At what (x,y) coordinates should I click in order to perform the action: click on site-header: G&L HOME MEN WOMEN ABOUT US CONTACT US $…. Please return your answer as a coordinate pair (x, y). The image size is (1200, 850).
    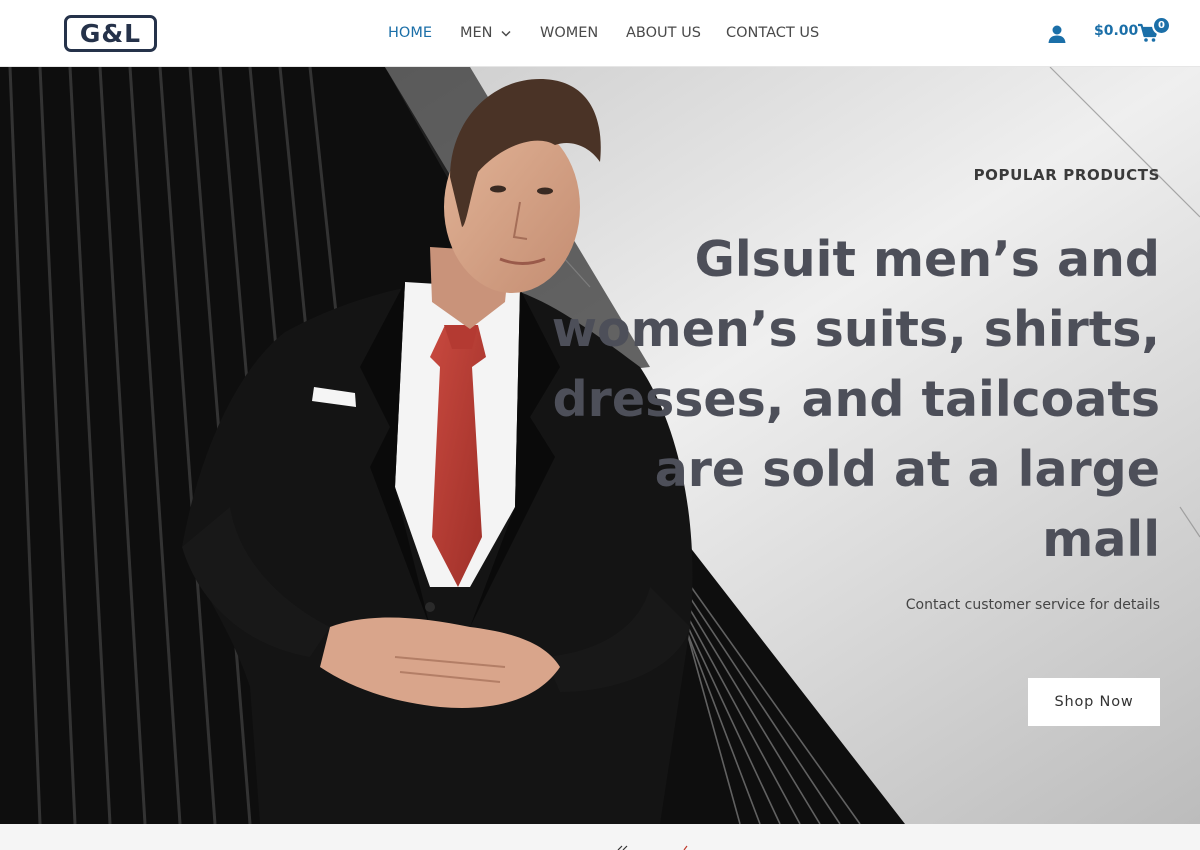
    Looking at the image, I should click on (600, 33).